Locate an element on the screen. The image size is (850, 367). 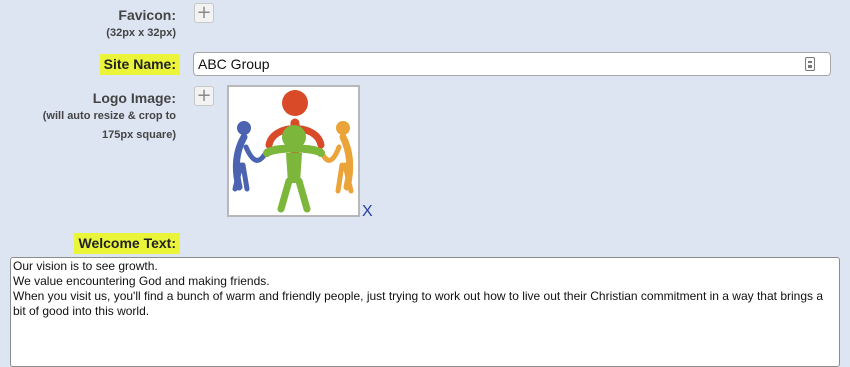
people-circle-logo is located at coordinates (293, 151).